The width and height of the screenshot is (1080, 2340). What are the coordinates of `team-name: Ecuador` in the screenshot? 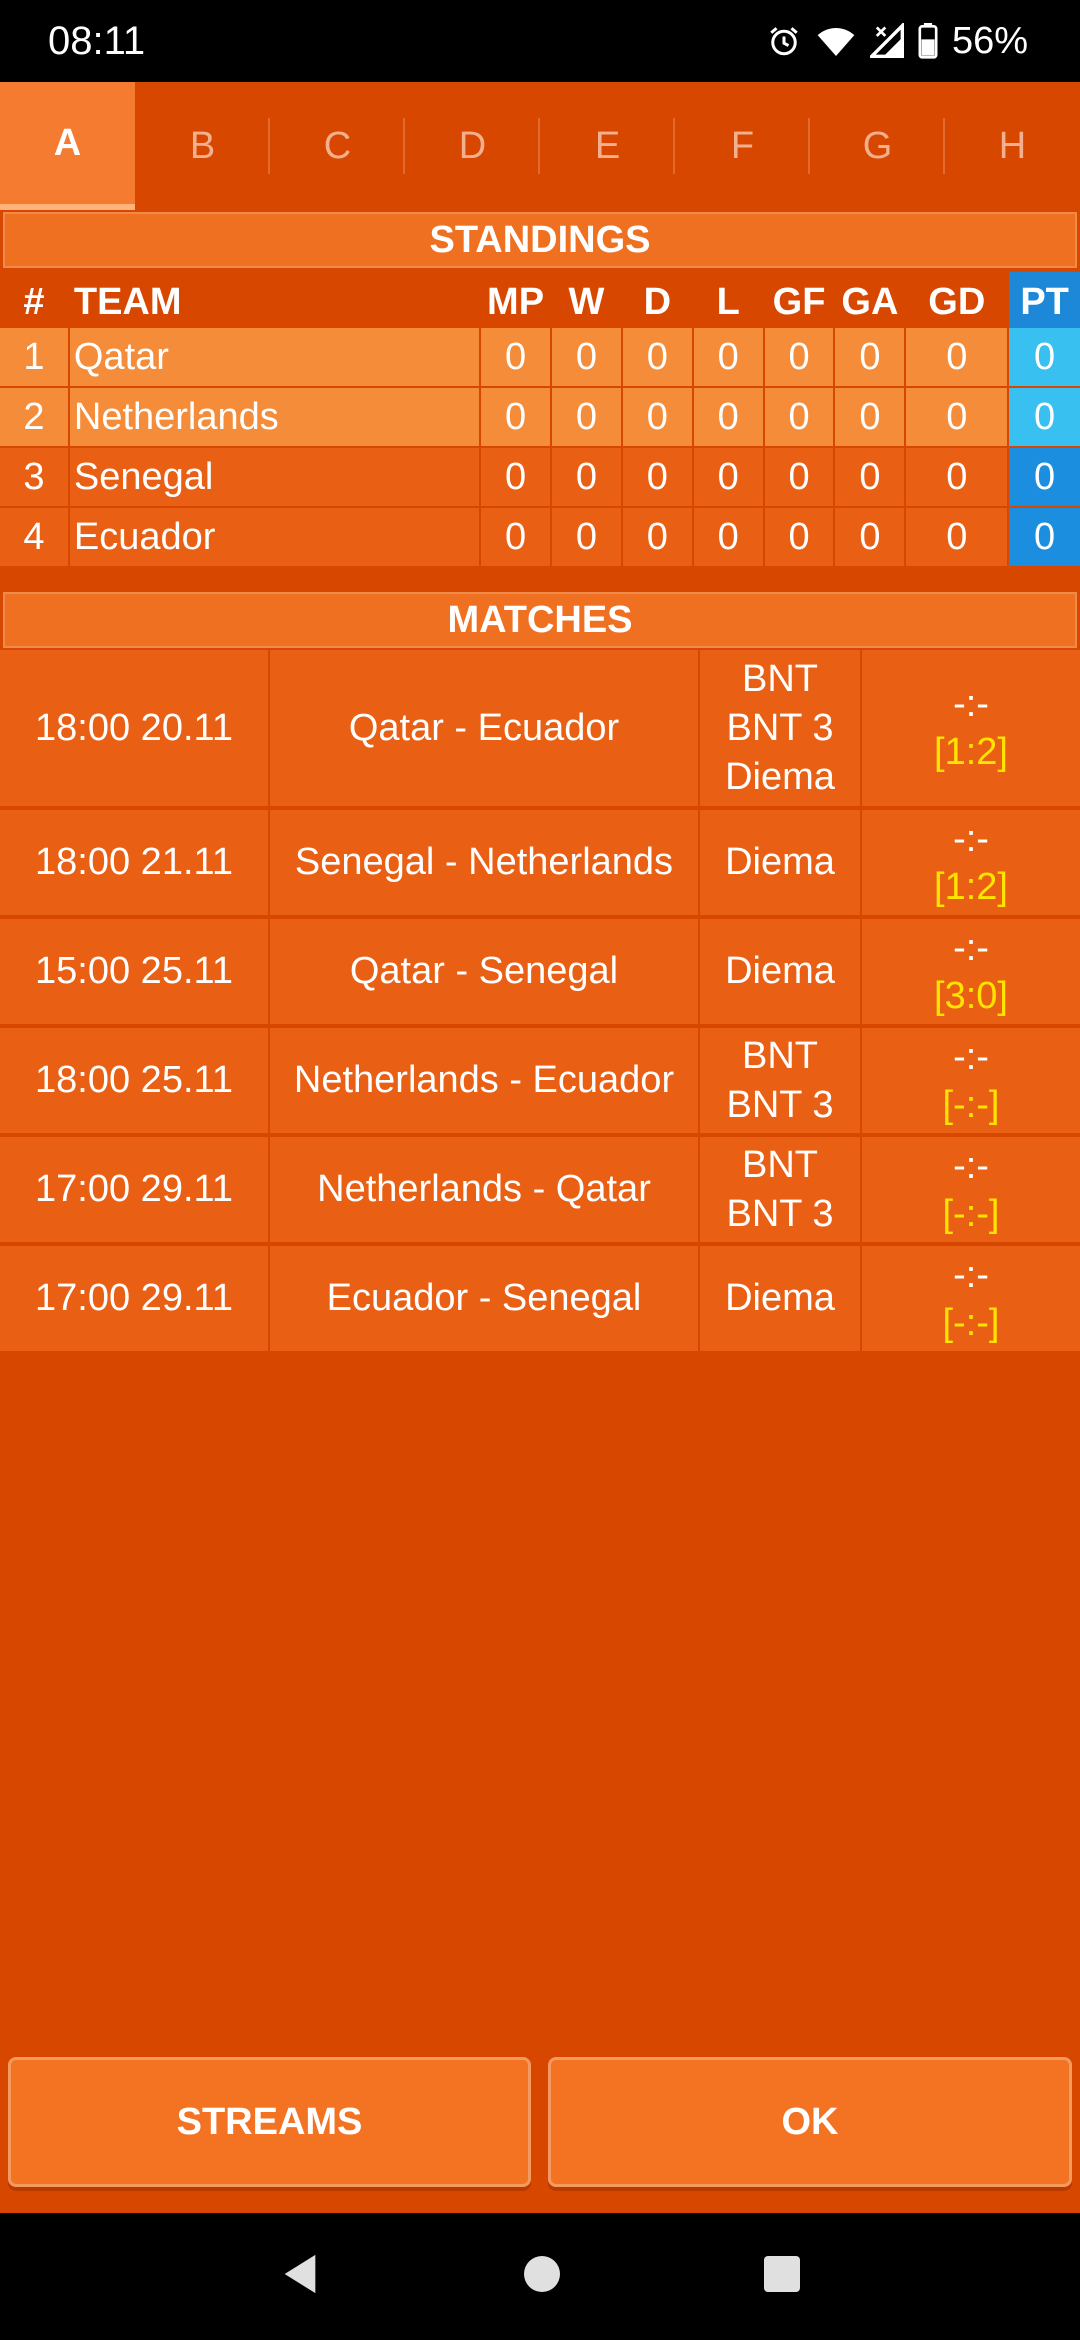 It's located at (276, 537).